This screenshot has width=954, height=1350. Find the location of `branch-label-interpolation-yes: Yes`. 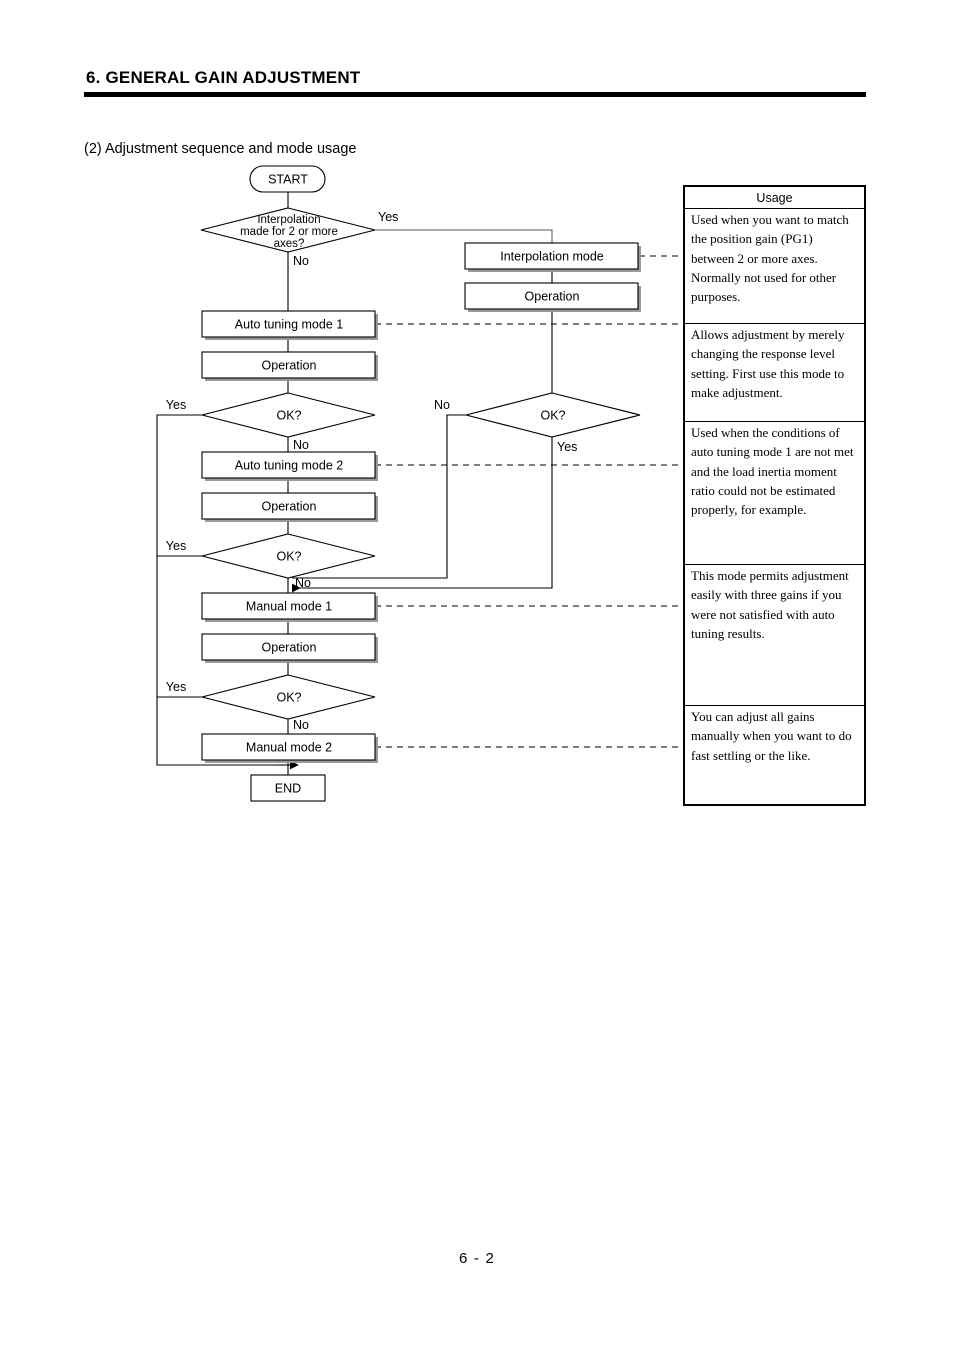

branch-label-interpolation-yes: Yes is located at coordinates (388, 217).